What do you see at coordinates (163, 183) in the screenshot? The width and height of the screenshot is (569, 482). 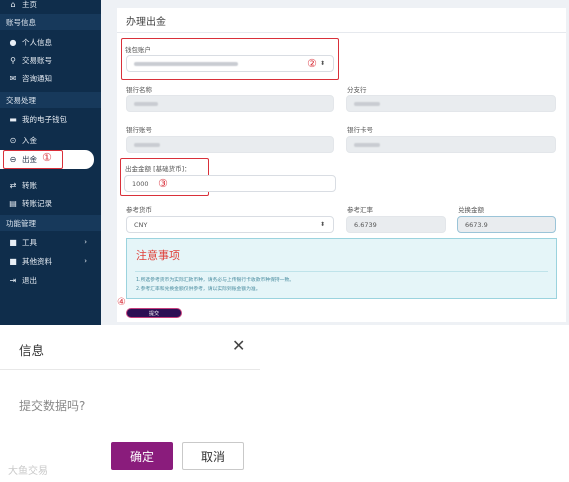 I see `step-marker-3: ③` at bounding box center [163, 183].